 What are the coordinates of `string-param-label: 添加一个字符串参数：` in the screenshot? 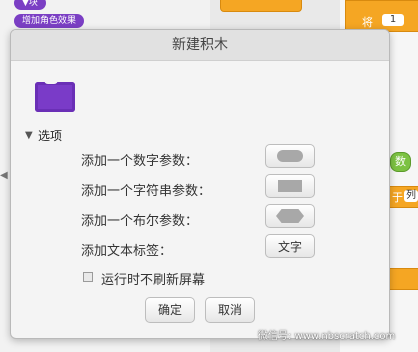 It's located at (146, 191).